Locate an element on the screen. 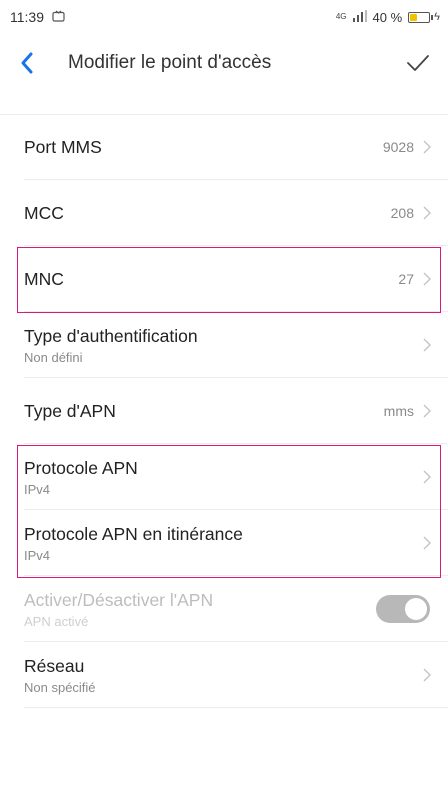  notification-icon is located at coordinates (58, 17).